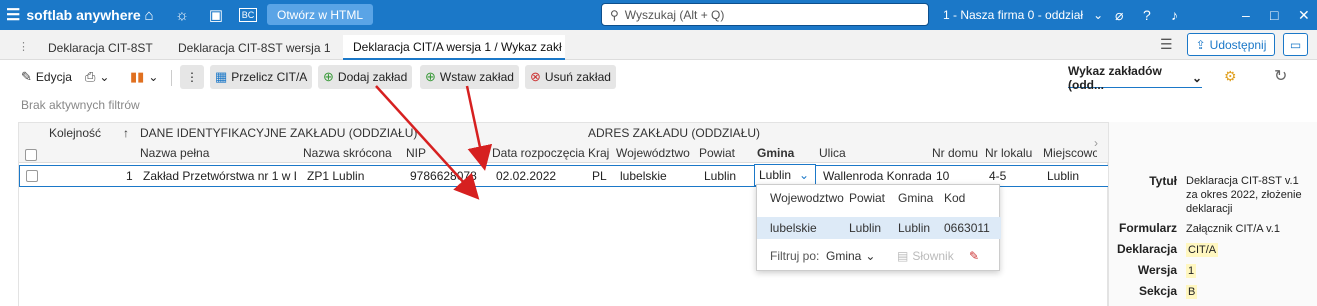 The height and width of the screenshot is (306, 1317). I want to click on header-data: Data rozpoczęcia, so click(540, 153).